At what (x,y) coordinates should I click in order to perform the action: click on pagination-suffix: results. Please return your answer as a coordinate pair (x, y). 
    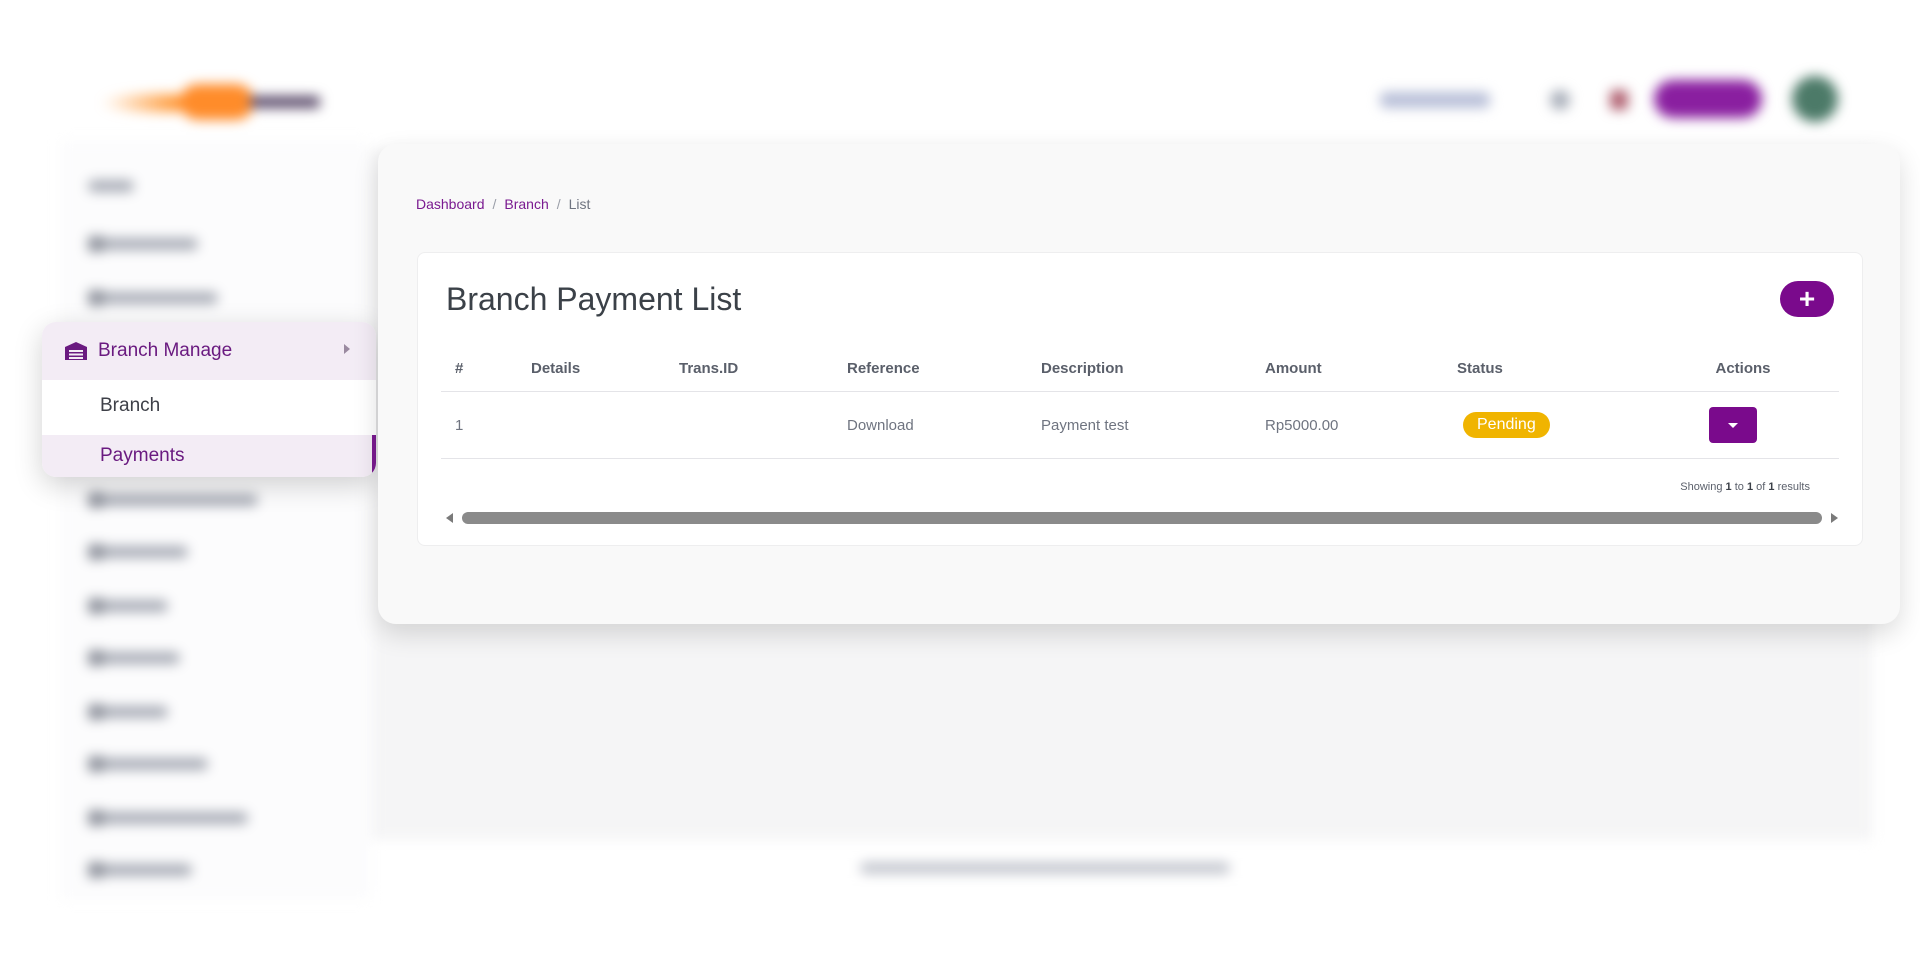
    Looking at the image, I should click on (1793, 487).